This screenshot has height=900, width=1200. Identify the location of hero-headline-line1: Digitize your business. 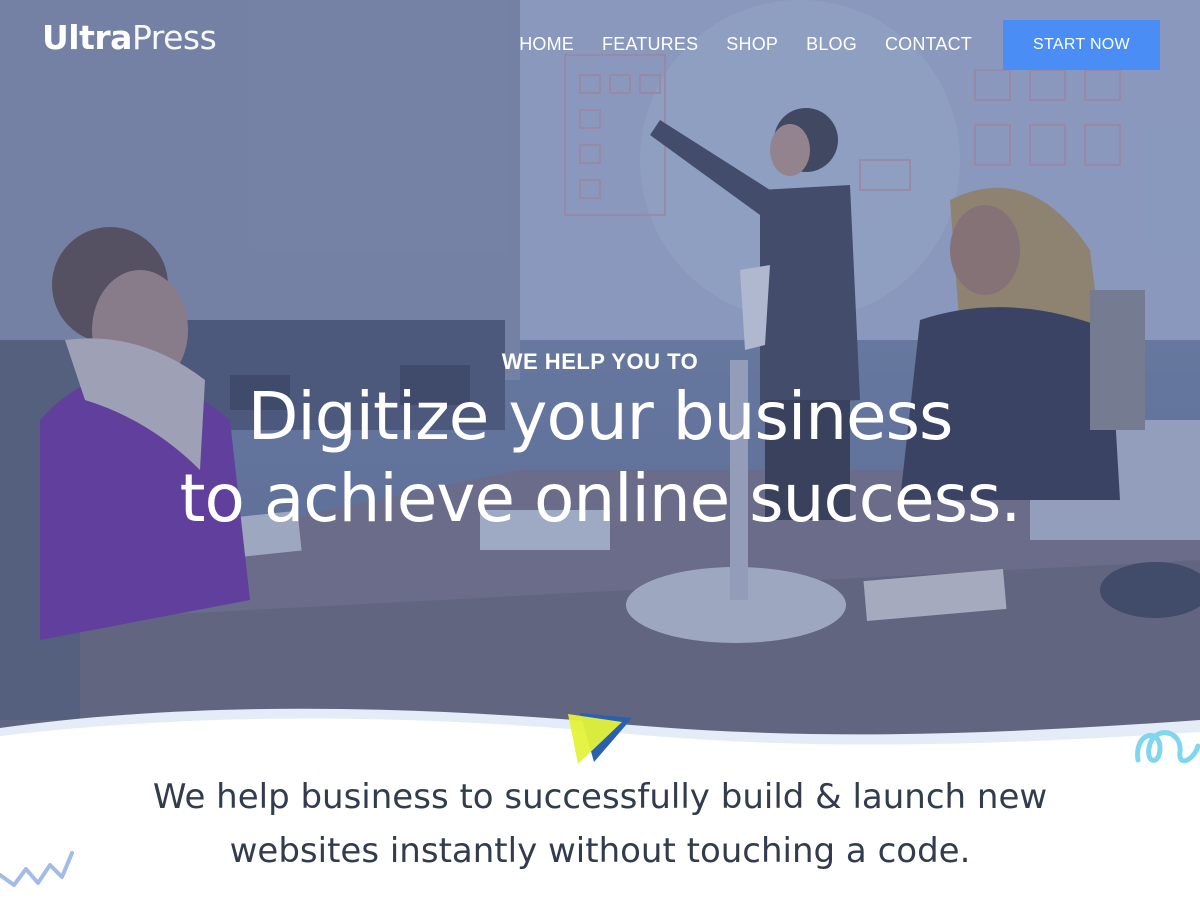
(600, 416).